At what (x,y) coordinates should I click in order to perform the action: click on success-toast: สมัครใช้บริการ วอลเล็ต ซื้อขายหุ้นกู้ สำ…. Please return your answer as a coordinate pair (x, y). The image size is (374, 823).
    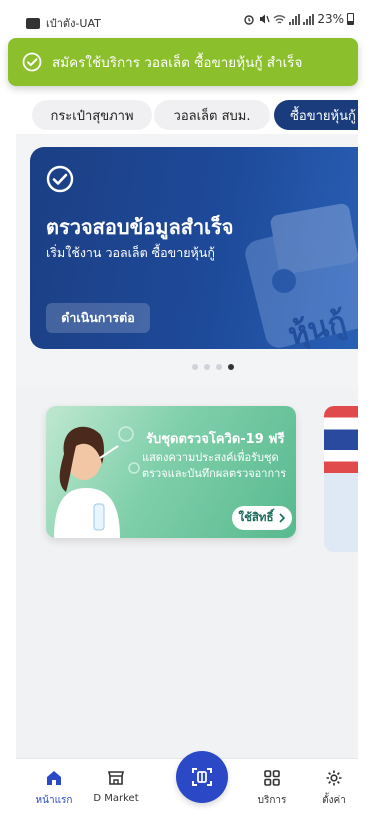
    Looking at the image, I should click on (183, 62).